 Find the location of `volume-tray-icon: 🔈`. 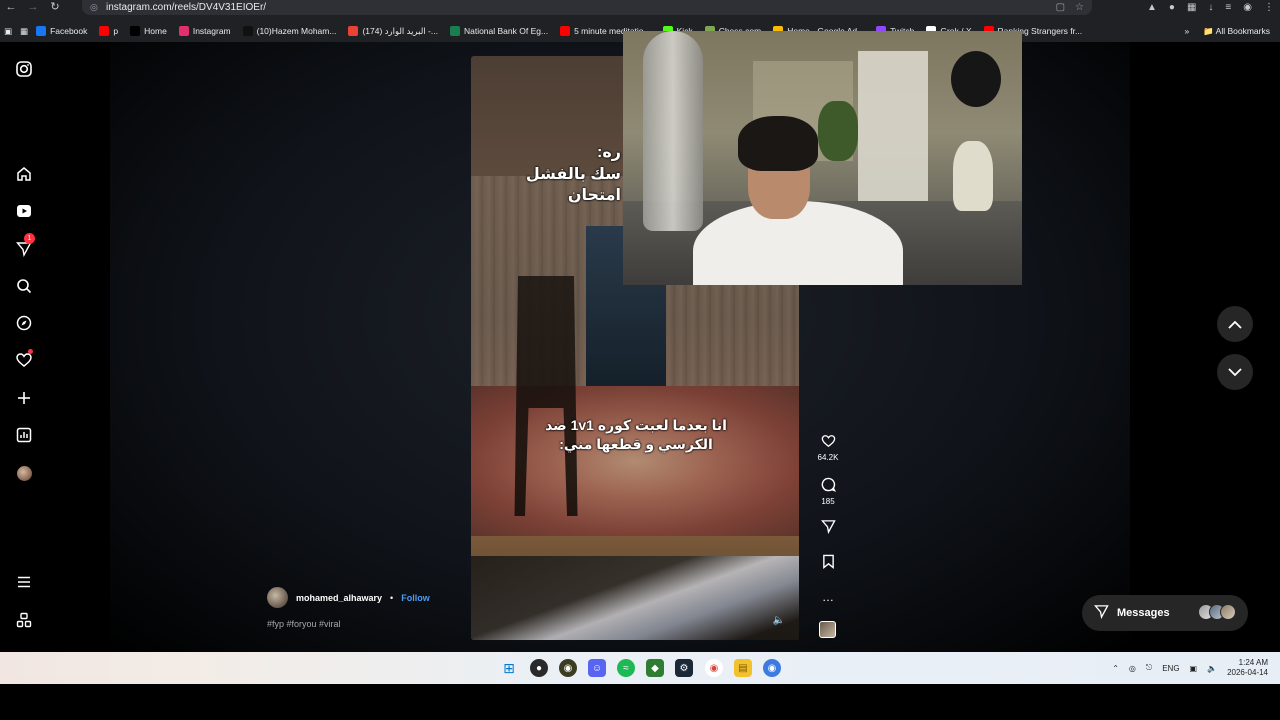

volume-tray-icon: 🔈 is located at coordinates (1212, 668).